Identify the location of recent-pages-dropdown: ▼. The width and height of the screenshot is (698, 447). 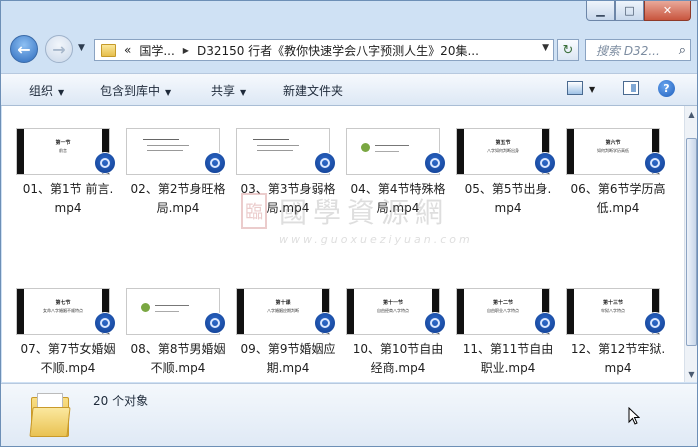
(81, 48).